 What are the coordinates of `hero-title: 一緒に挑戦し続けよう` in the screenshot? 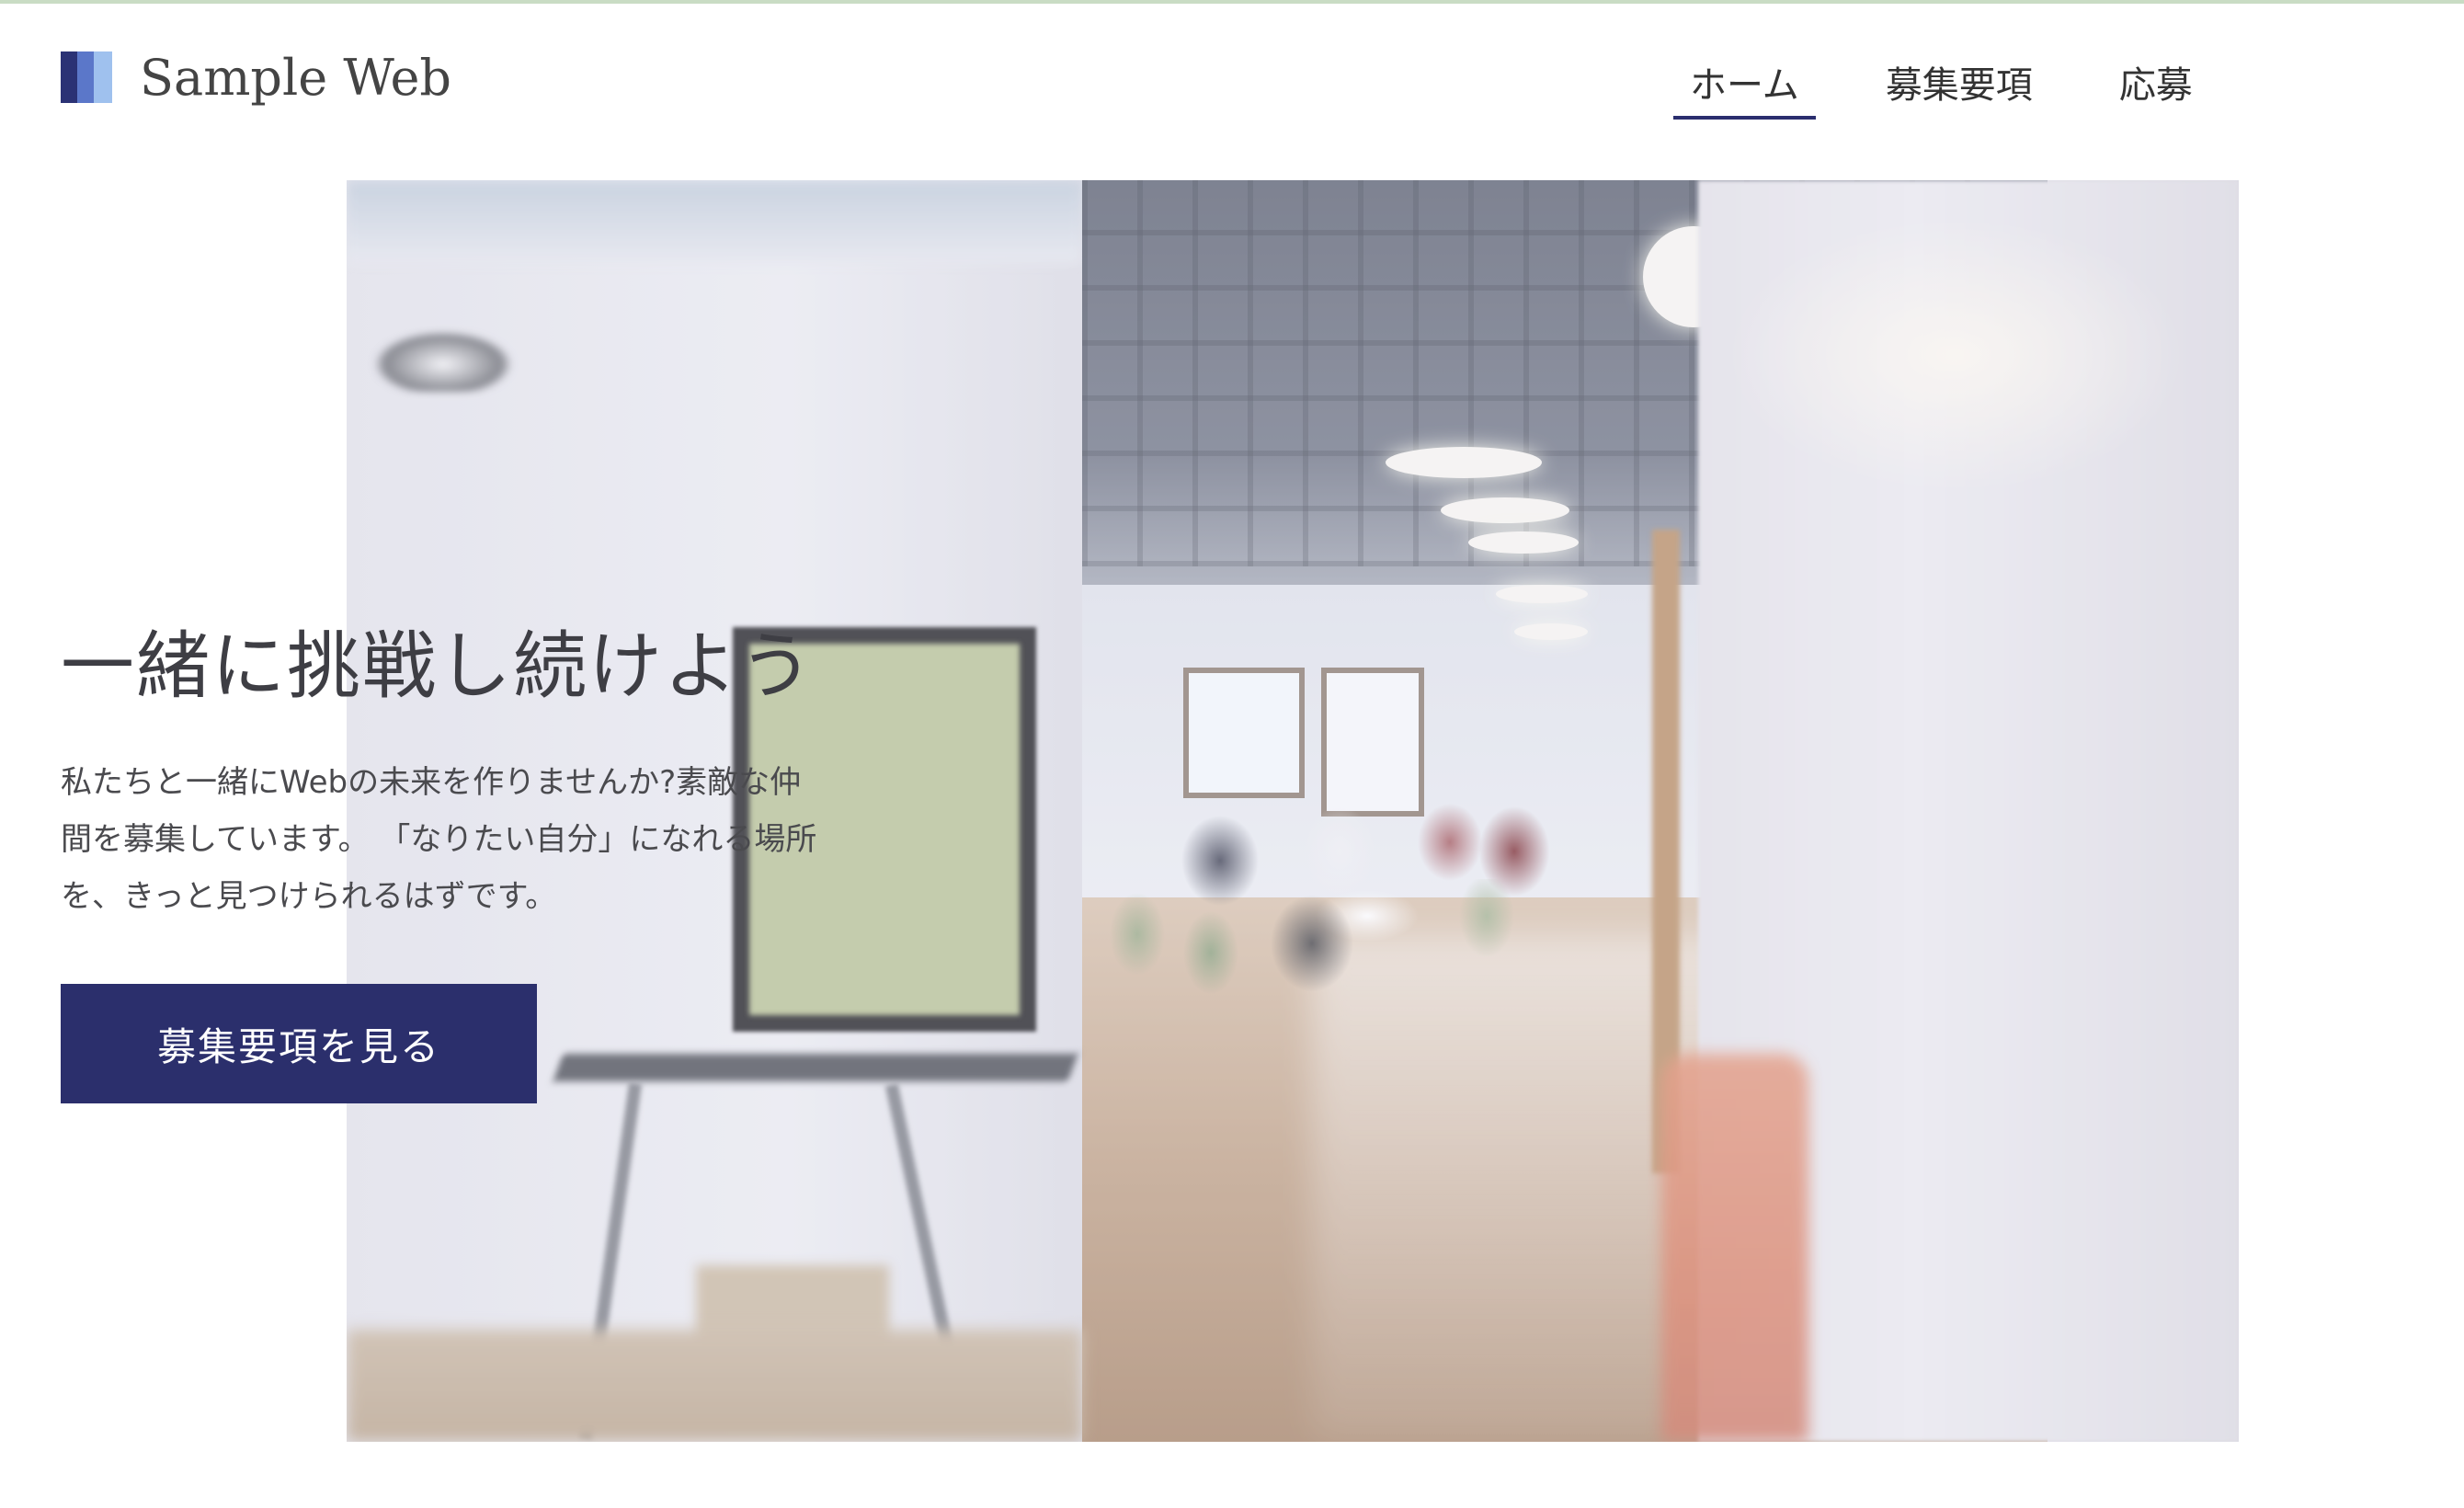 It's located at (438, 666).